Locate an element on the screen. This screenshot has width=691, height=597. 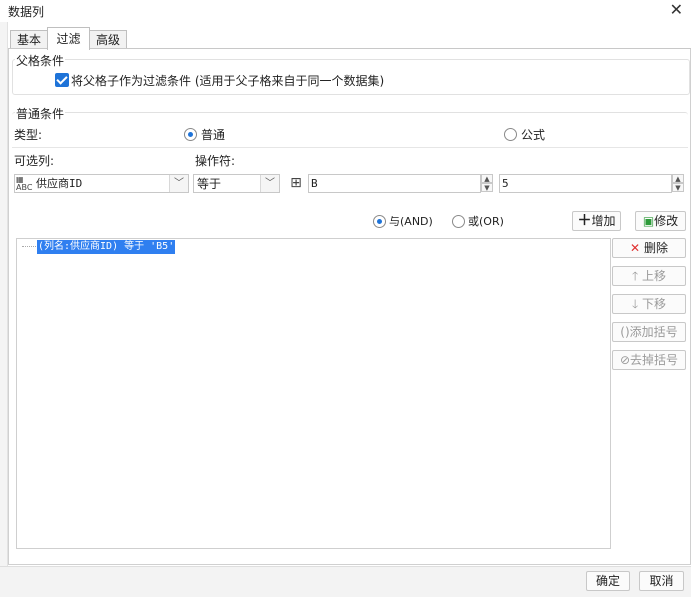
add-bracket-button: ()添加括号 is located at coordinates (649, 332).